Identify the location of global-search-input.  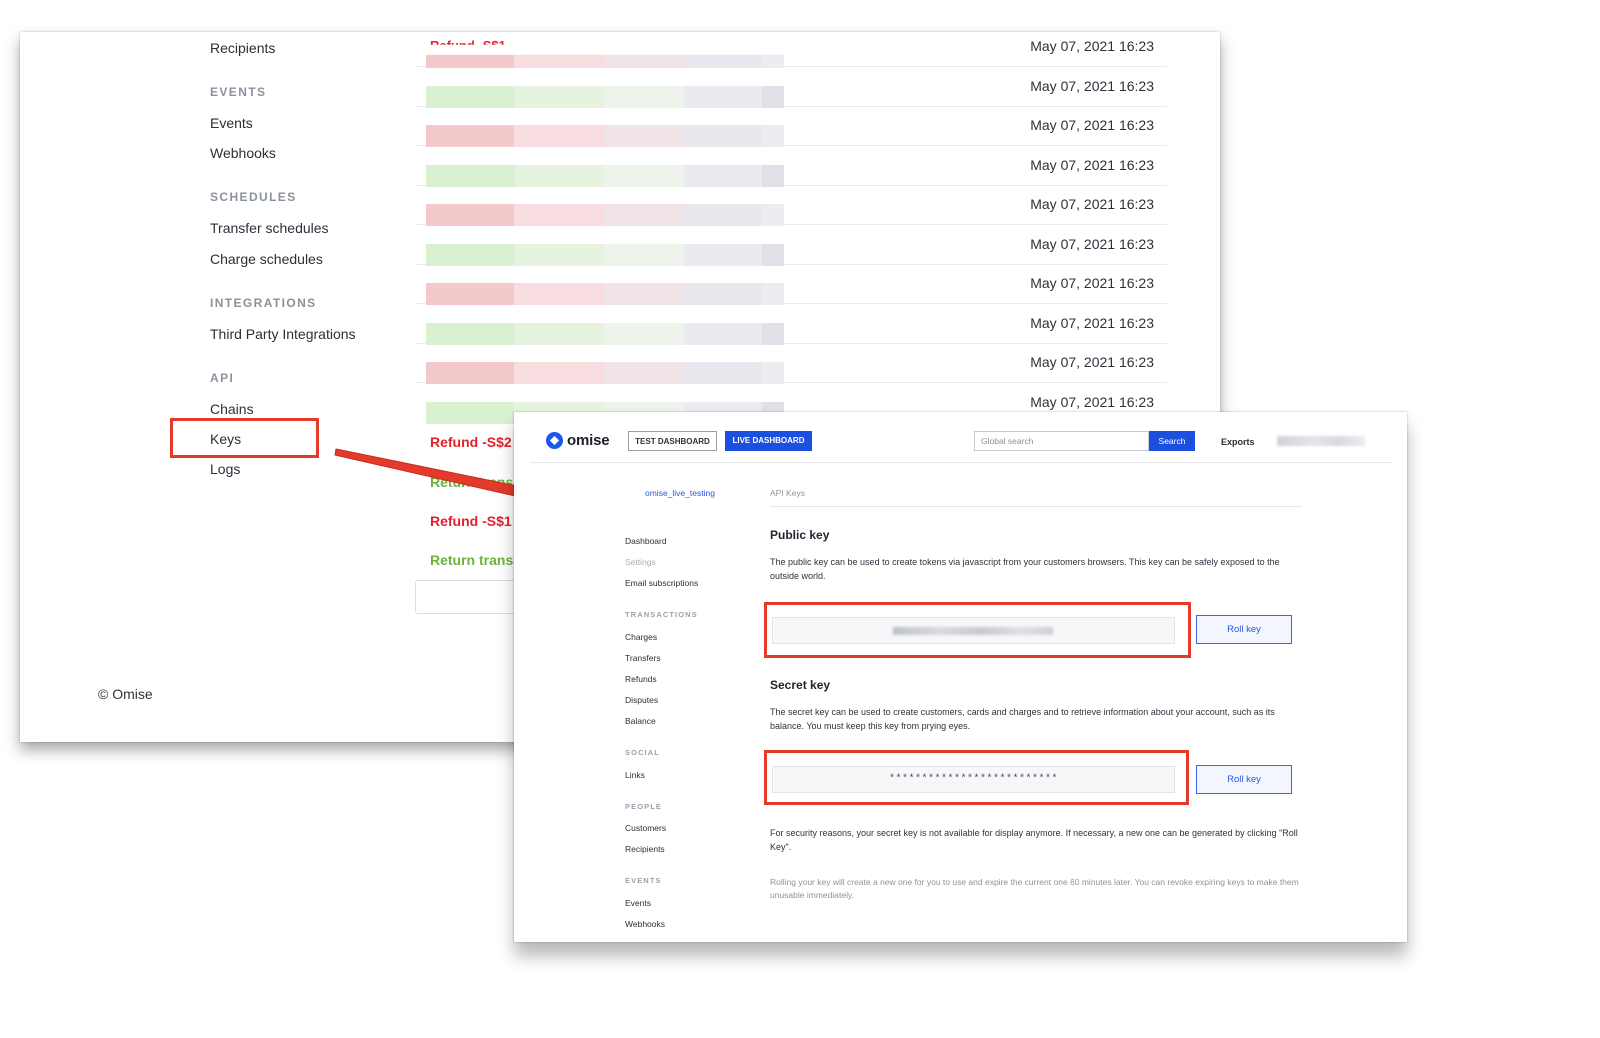
(1061, 441).